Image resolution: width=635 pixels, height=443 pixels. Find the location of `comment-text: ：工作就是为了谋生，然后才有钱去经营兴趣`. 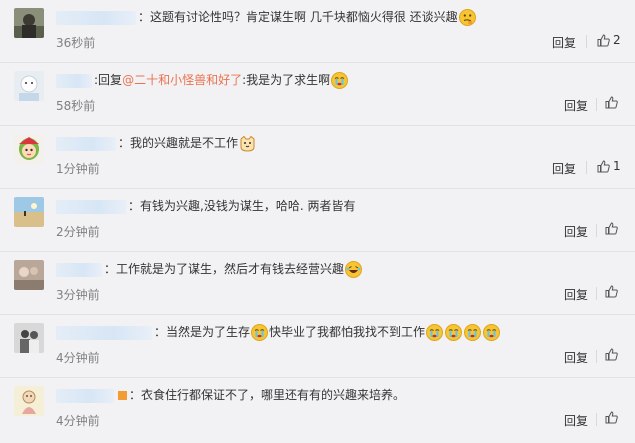

comment-text: ：工作就是为了谋生，然后才有钱去经营兴趣 is located at coordinates (224, 269).